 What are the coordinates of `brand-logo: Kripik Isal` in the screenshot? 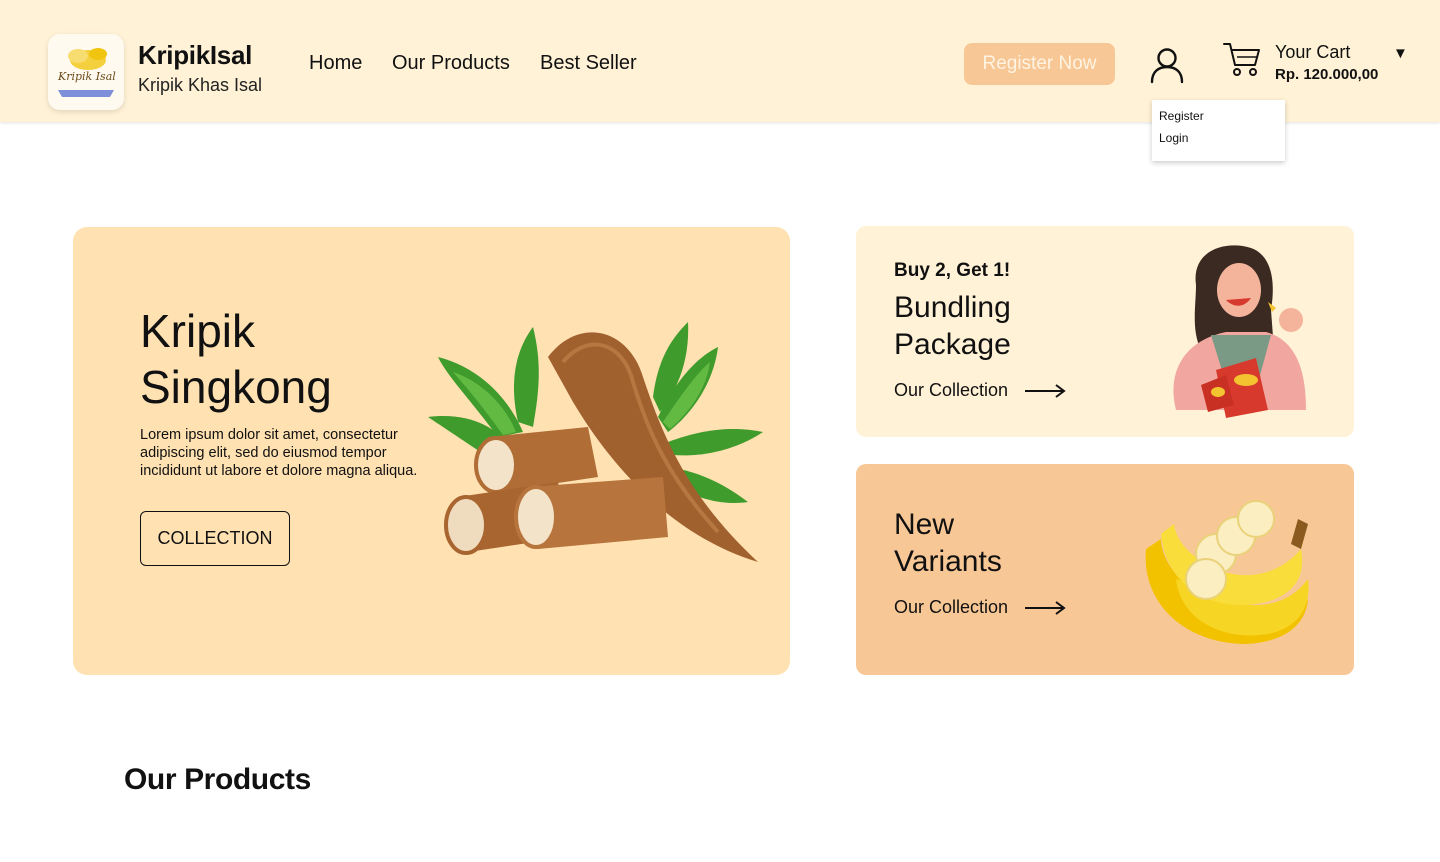 It's located at (86, 72).